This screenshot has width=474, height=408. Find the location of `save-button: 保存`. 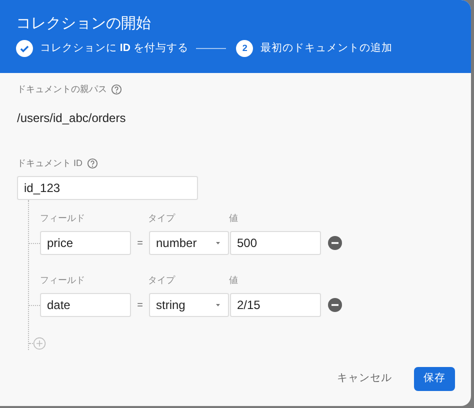

save-button: 保存 is located at coordinates (434, 379).